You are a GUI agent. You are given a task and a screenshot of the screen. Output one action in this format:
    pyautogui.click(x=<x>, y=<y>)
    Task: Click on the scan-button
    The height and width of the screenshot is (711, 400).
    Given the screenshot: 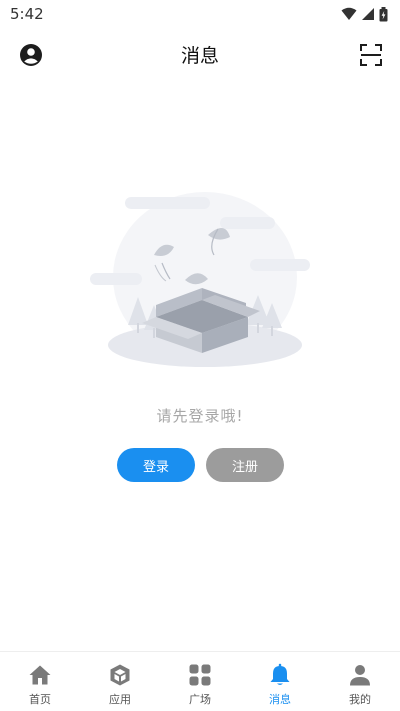 What is the action you would take?
    pyautogui.click(x=371, y=55)
    